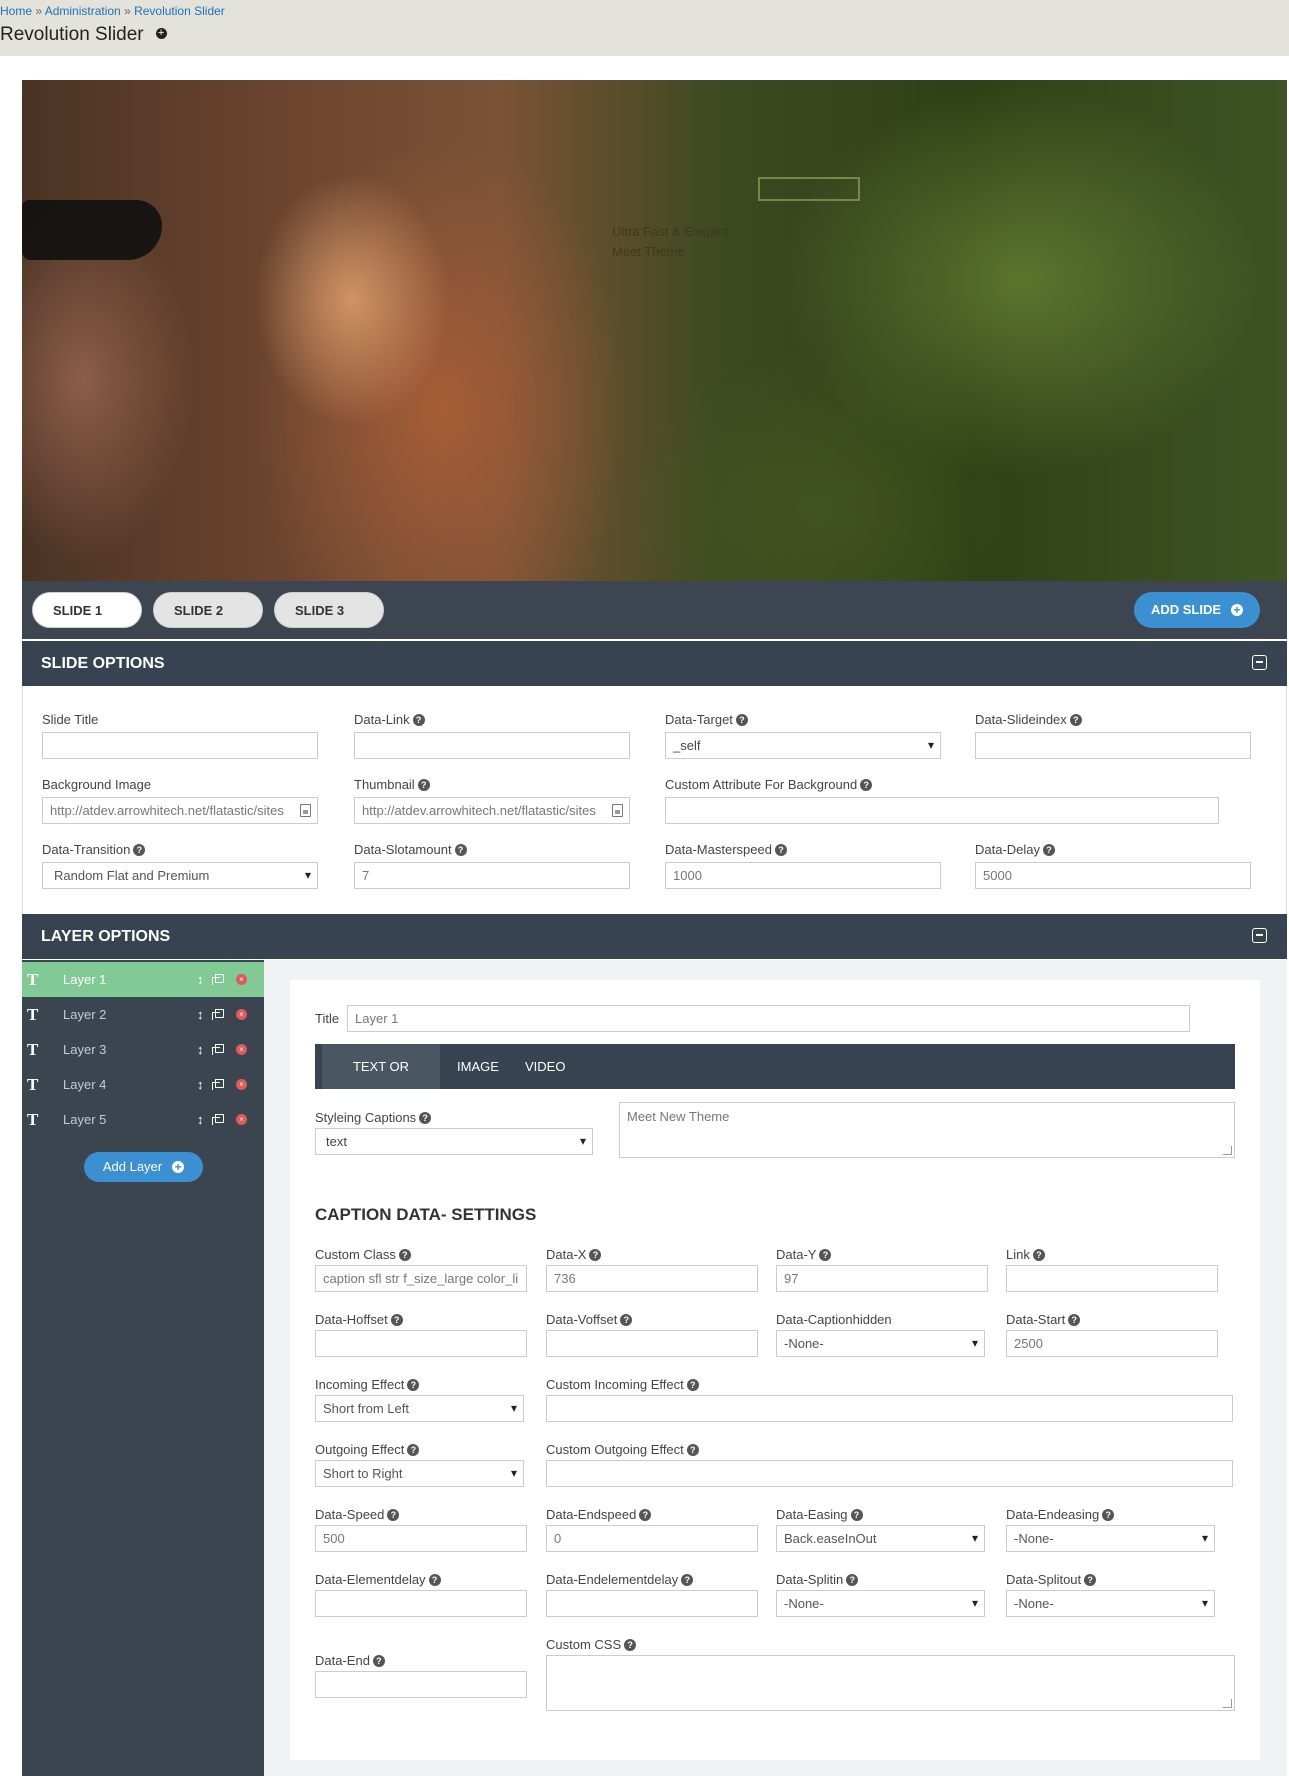 The height and width of the screenshot is (1776, 1289). Describe the element at coordinates (654, 936) in the screenshot. I see `layer-options-header: LAYER OPTIONS` at that location.